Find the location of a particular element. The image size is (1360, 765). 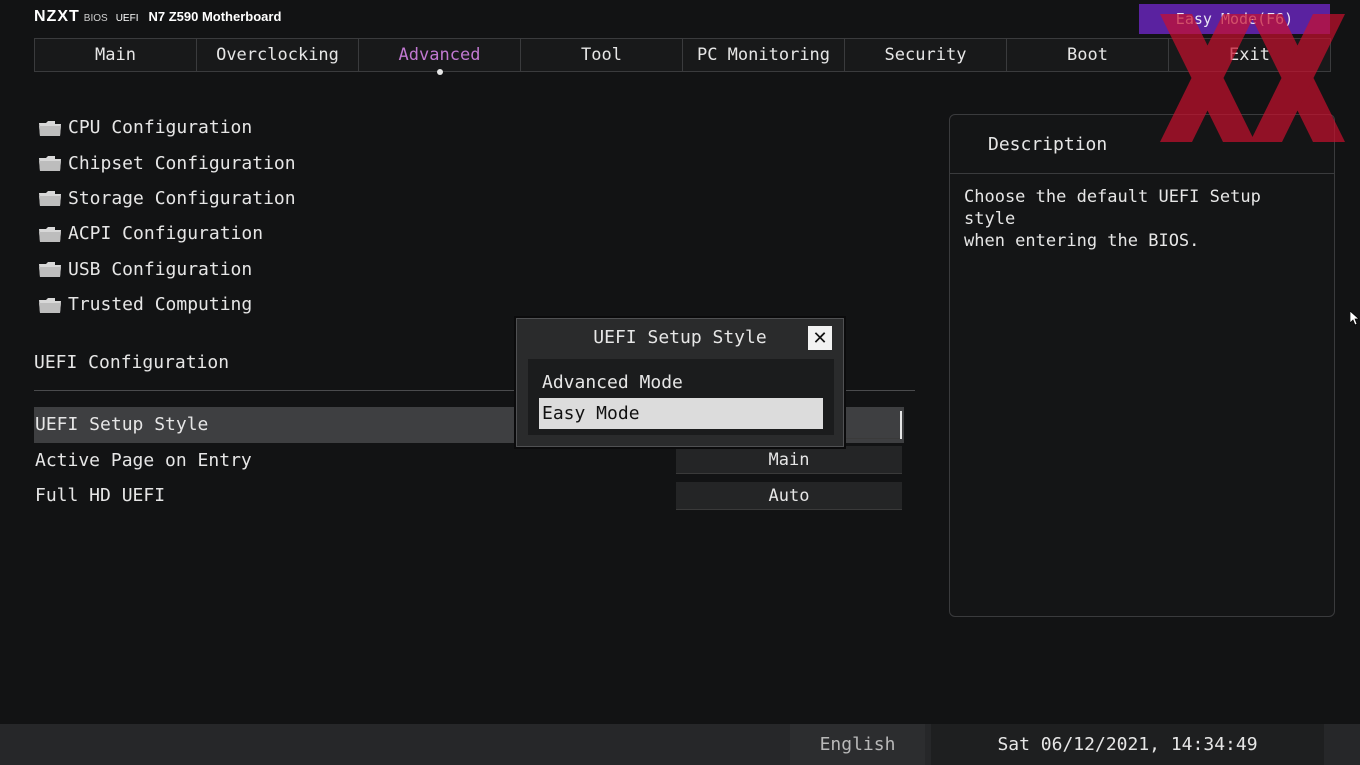

setting-label: Active Page on Entry is located at coordinates (143, 460).